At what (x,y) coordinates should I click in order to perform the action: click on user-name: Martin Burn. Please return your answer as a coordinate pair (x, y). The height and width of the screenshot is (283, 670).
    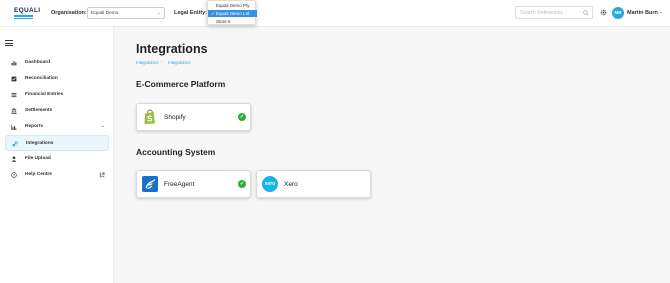
    Looking at the image, I should click on (642, 13).